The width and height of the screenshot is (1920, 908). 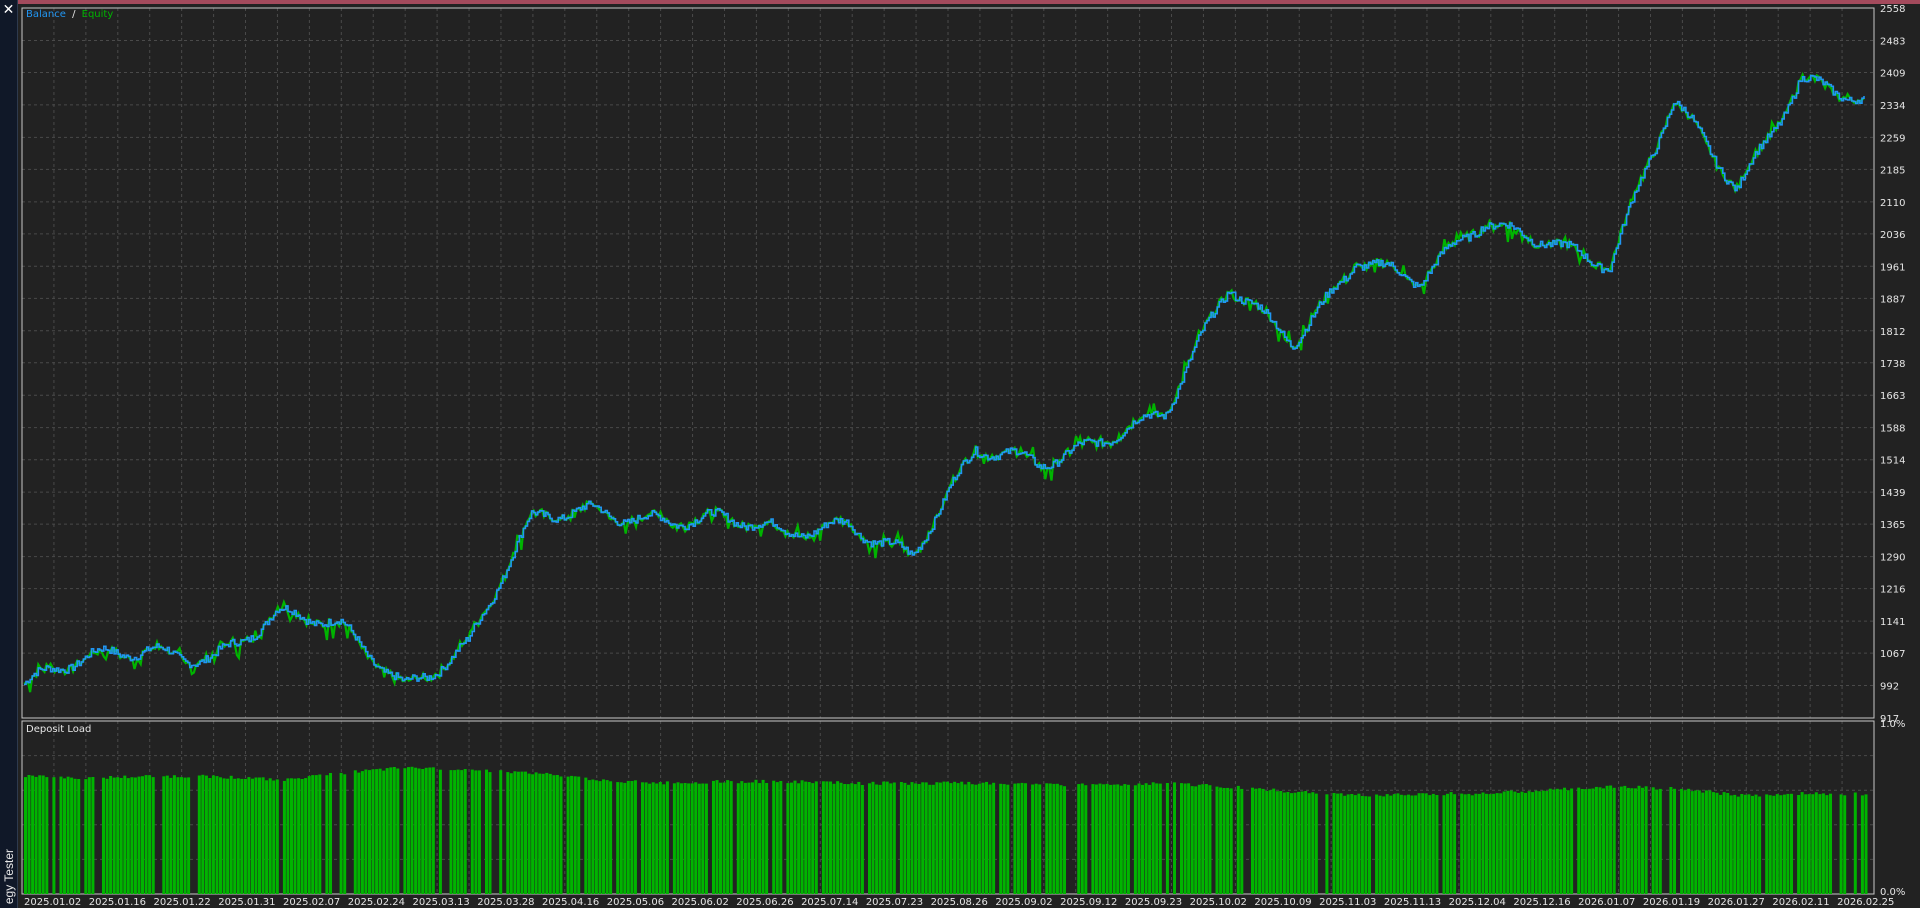 What do you see at coordinates (1889, 687) in the screenshot?
I see `y-tick-label: 992` at bounding box center [1889, 687].